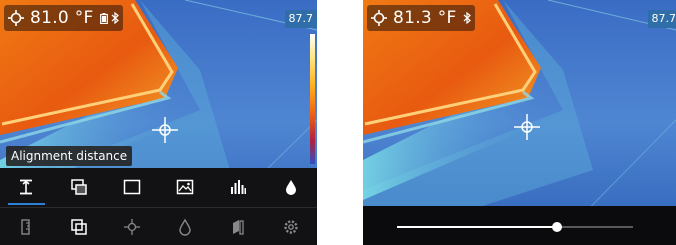 The width and height of the screenshot is (676, 245). I want to click on slider-knob, so click(557, 227).